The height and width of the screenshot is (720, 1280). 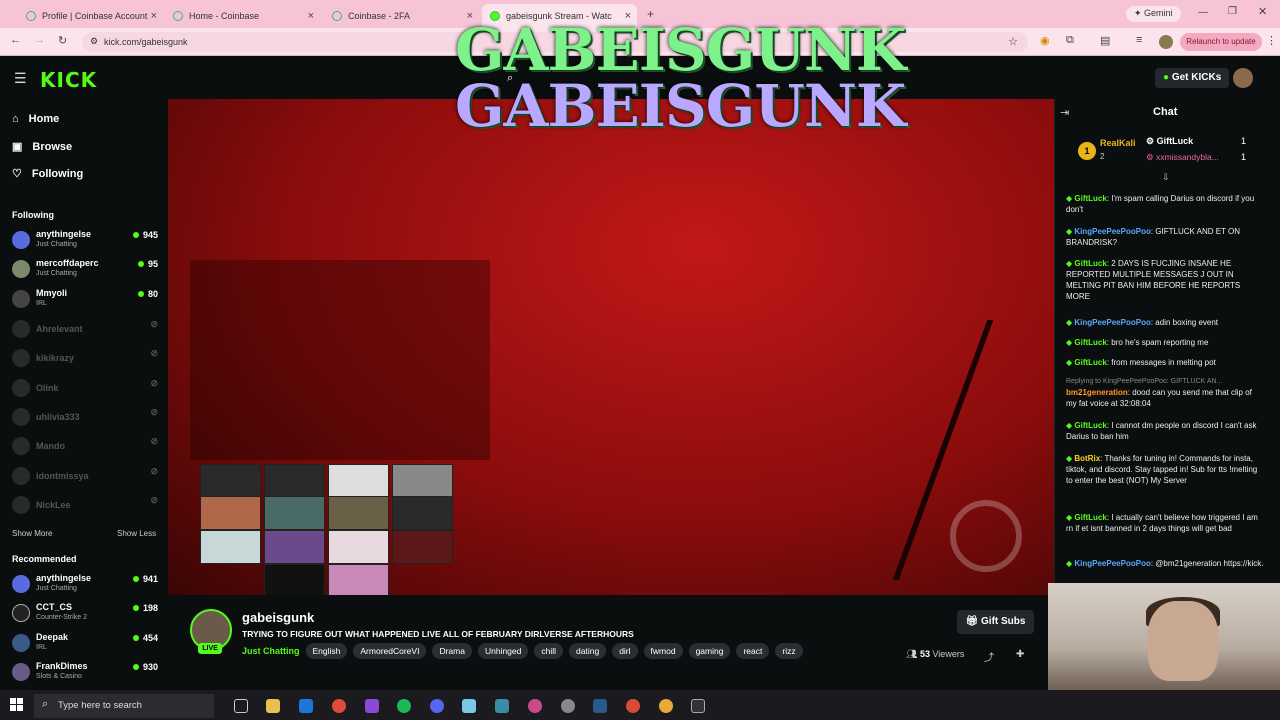 What do you see at coordinates (535, 706) in the screenshot?
I see `chrome-profile-icon` at bounding box center [535, 706].